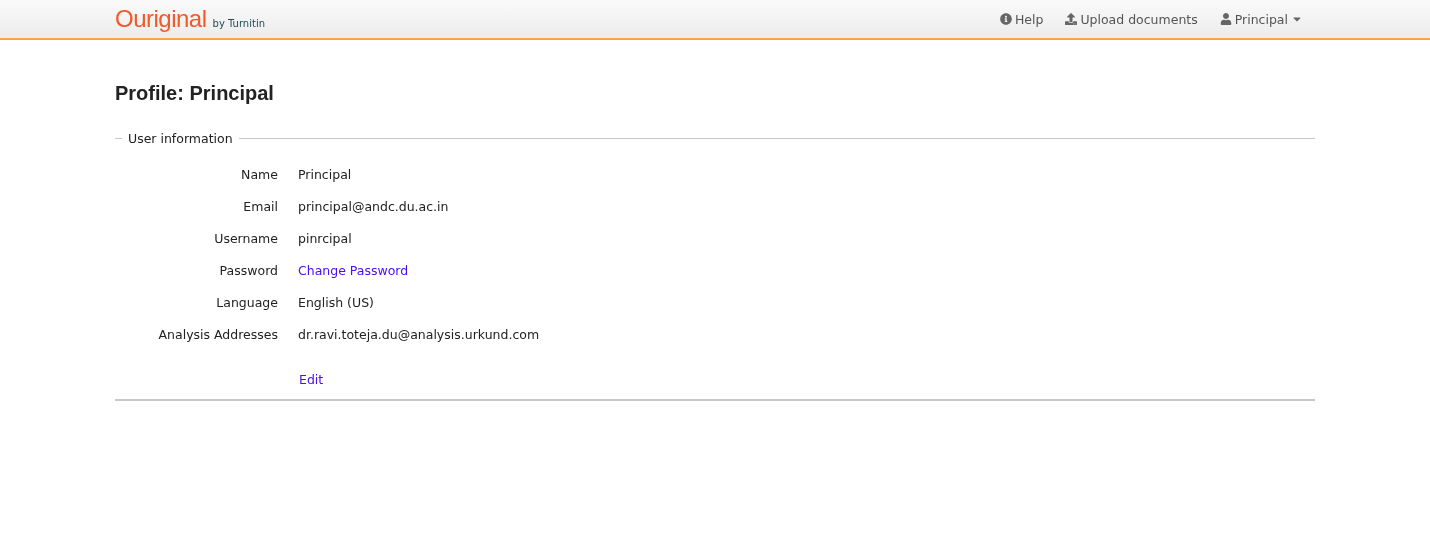 This screenshot has height=537, width=1430. I want to click on nav-link: Upload documents, so click(1131, 19).